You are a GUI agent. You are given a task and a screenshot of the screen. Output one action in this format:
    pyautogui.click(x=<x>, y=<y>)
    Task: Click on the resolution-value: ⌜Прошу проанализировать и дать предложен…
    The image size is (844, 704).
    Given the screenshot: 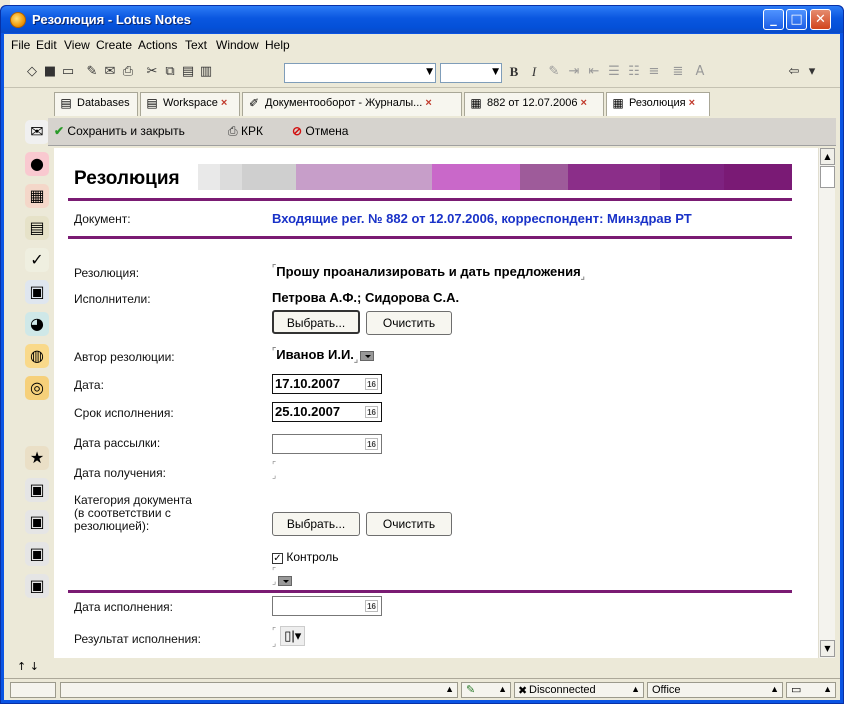 What is the action you would take?
    pyautogui.click(x=428, y=272)
    